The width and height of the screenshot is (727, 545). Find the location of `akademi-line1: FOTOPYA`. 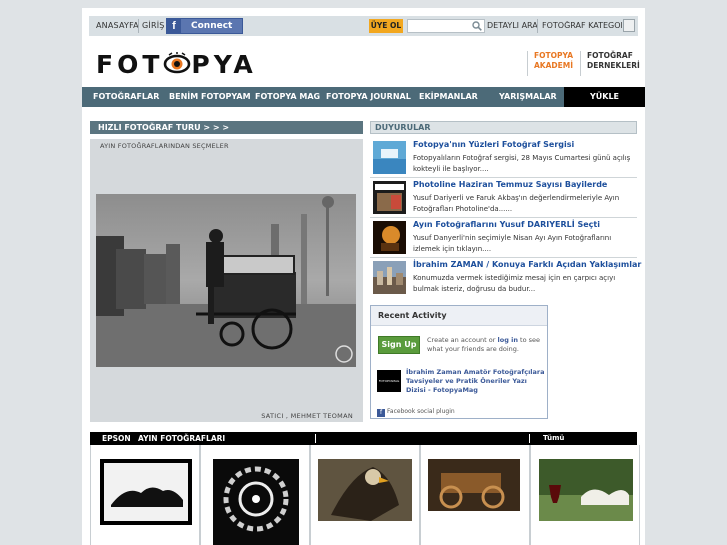

akademi-line1: FOTOPYA is located at coordinates (554, 55).